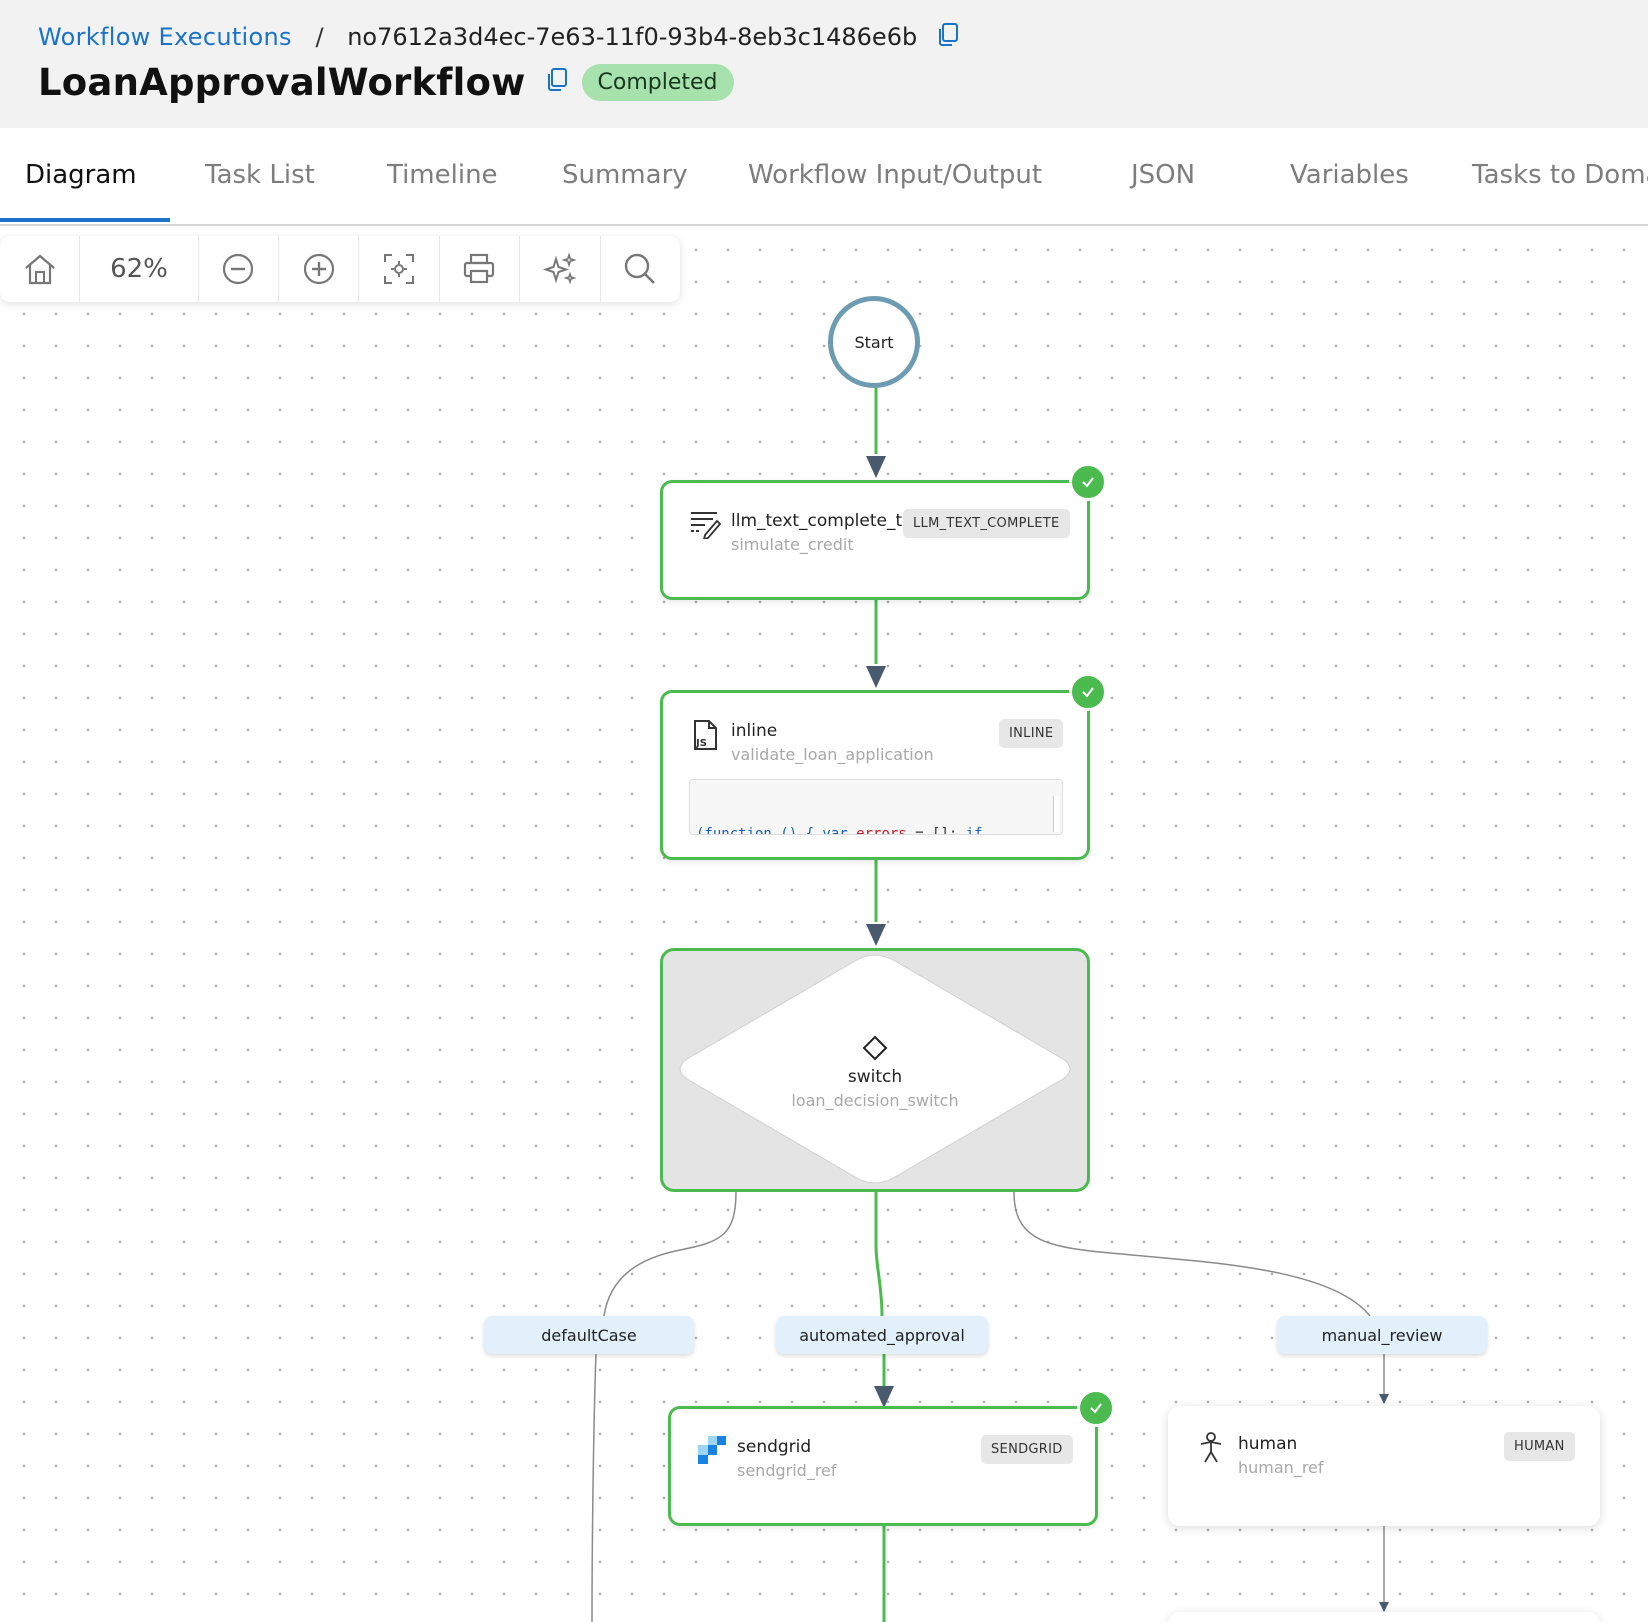  I want to click on zoom-in-icon, so click(318, 269).